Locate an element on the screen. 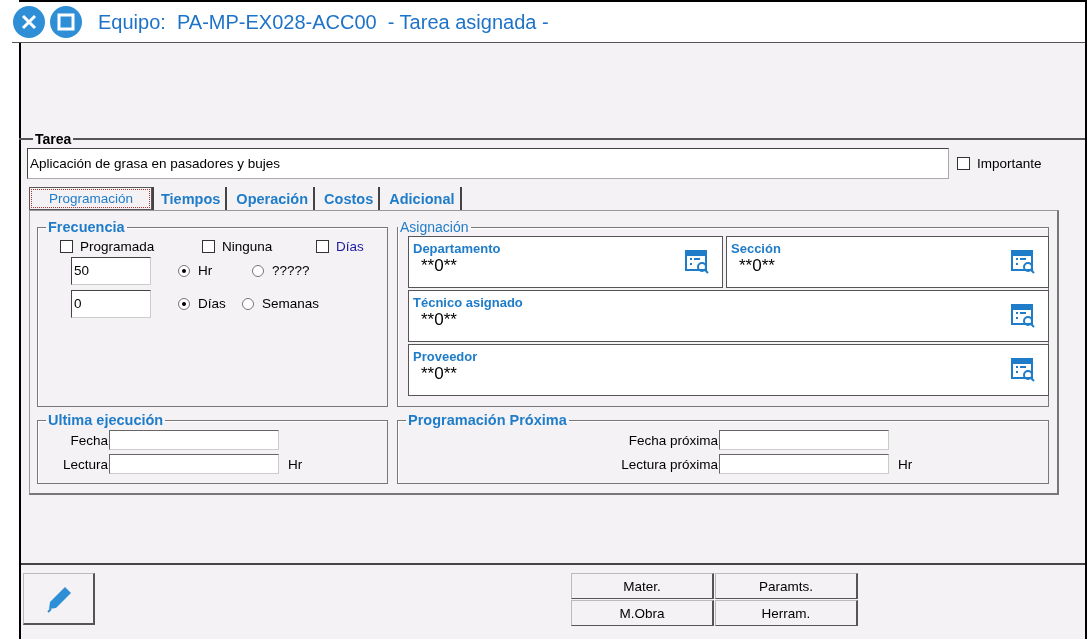 The height and width of the screenshot is (641, 1091). field-label: Lectura próxima is located at coordinates (669, 464).